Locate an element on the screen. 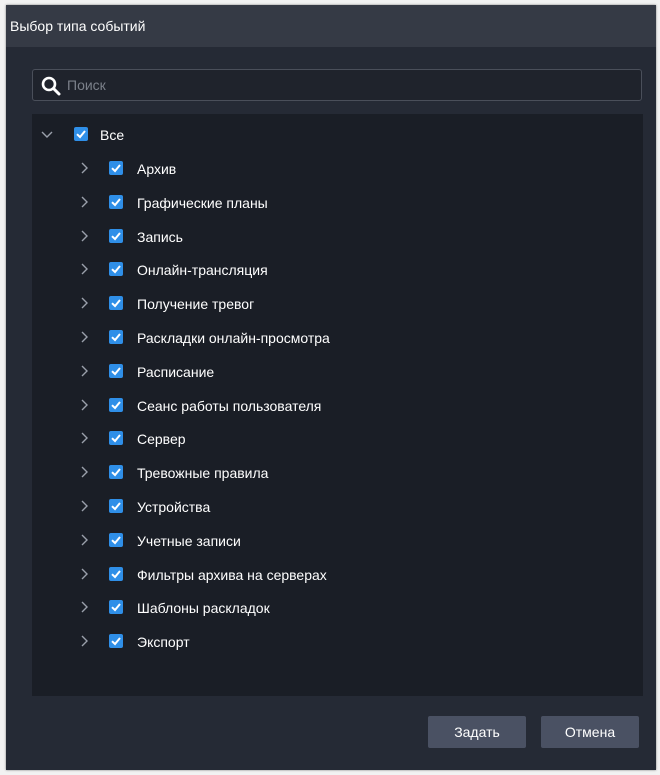 This screenshot has width=660, height=775. chevron-down-icon is located at coordinates (47, 134).